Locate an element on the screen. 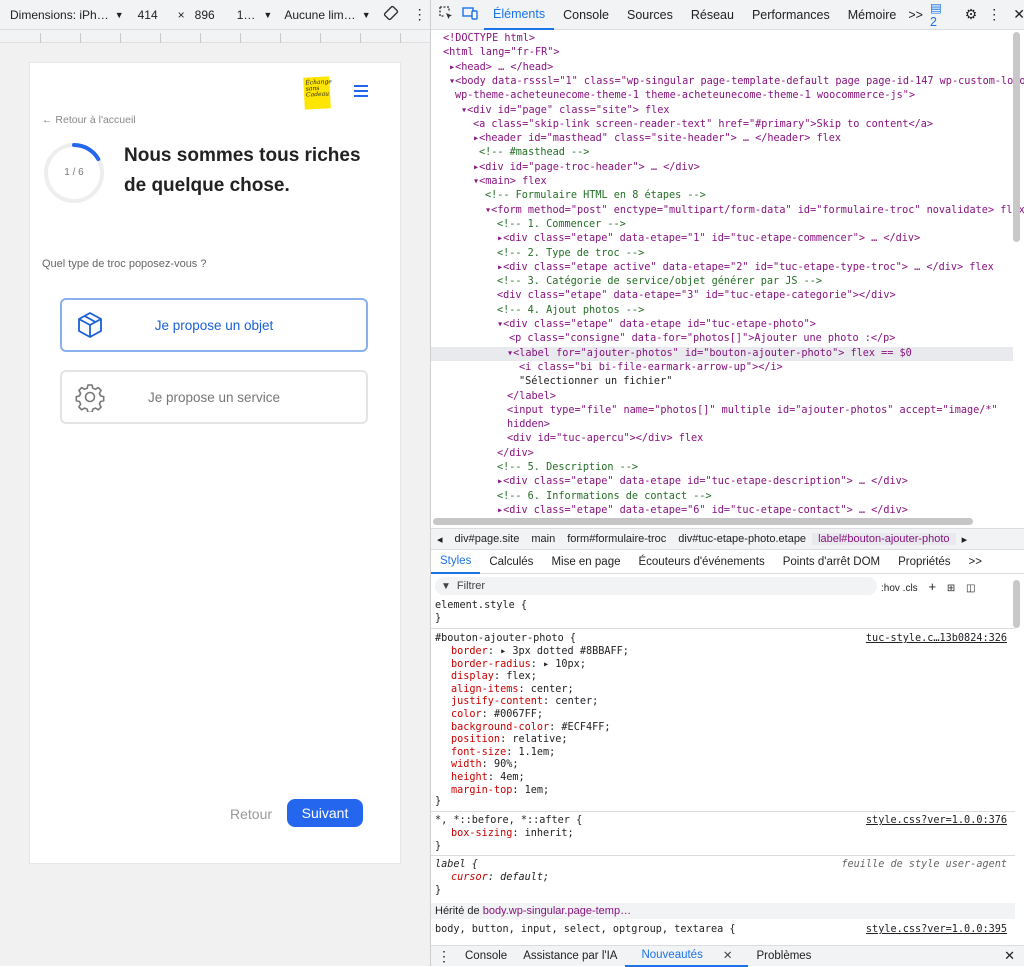 The height and width of the screenshot is (967, 1024). breadcrumb-item: div#tuc-etape-photo.etape is located at coordinates (742, 539).